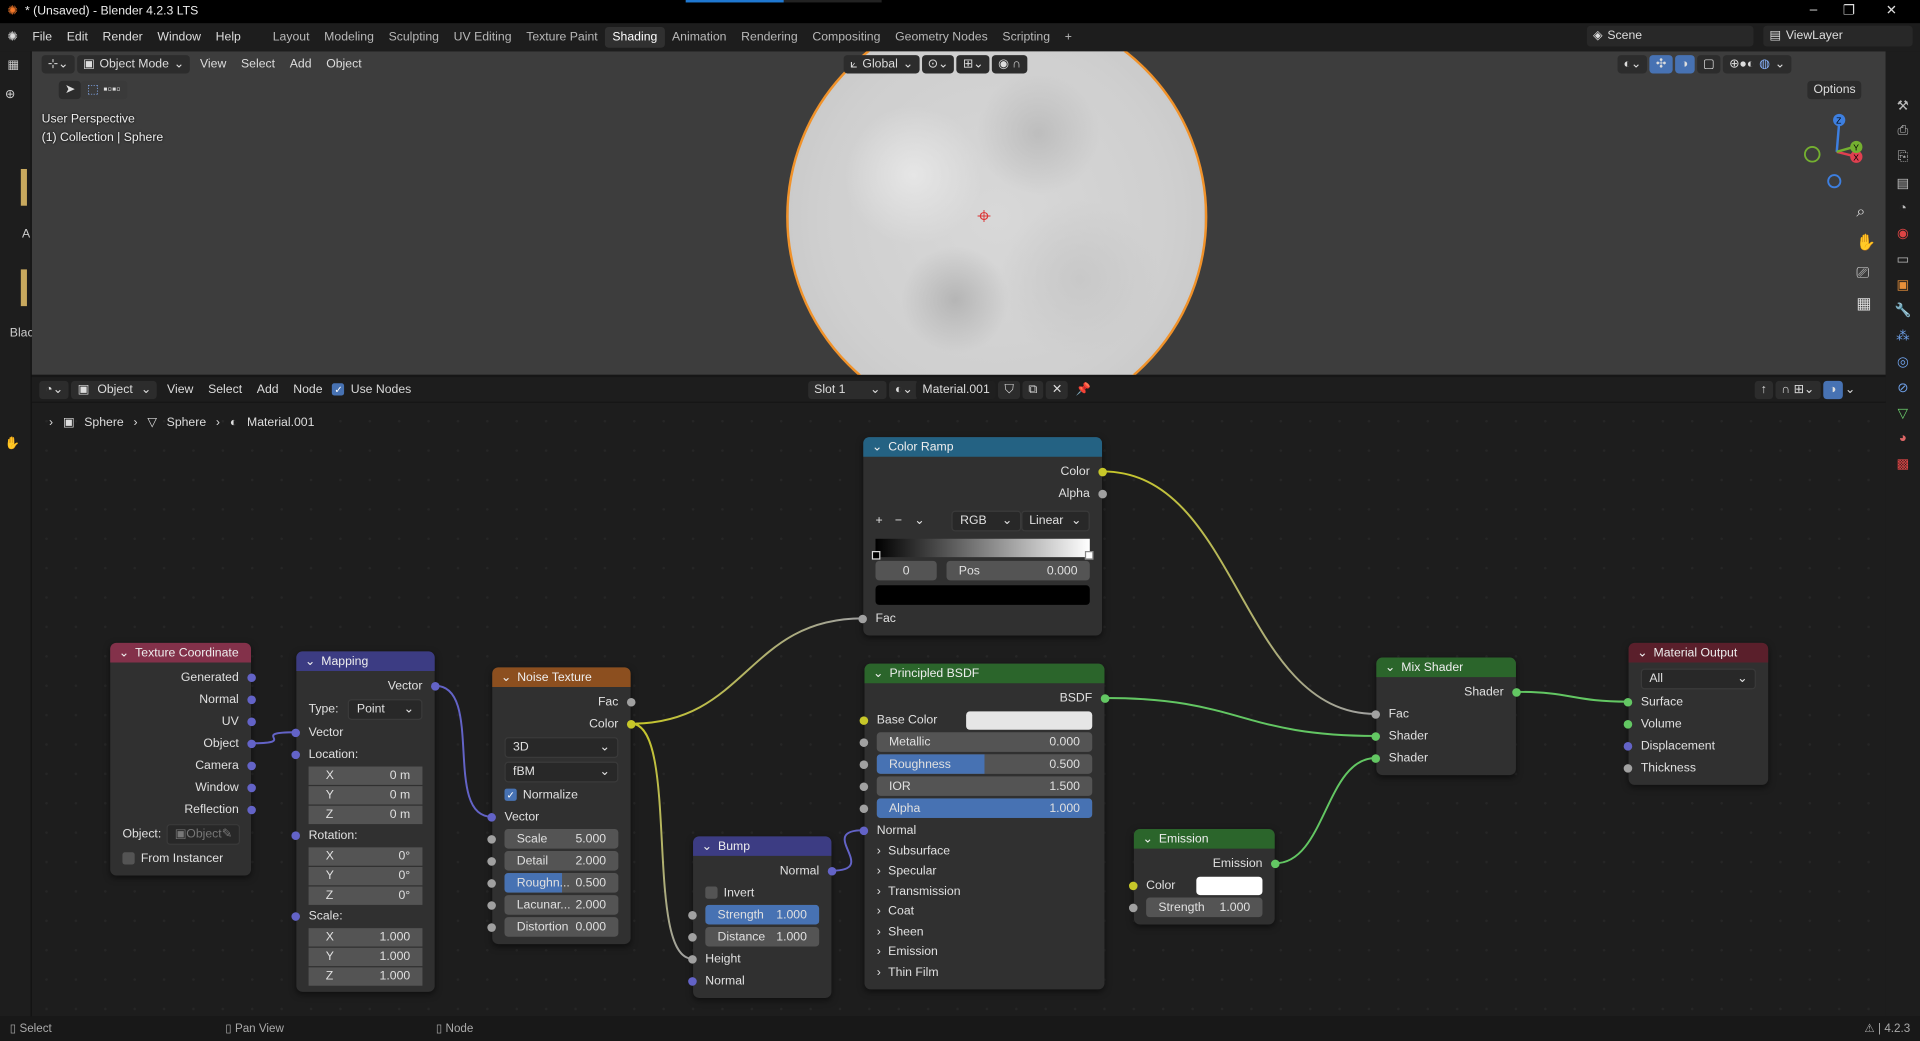 The width and height of the screenshot is (1920, 1041). Describe the element at coordinates (912, 871) in the screenshot. I see `panel-label: Specular` at that location.